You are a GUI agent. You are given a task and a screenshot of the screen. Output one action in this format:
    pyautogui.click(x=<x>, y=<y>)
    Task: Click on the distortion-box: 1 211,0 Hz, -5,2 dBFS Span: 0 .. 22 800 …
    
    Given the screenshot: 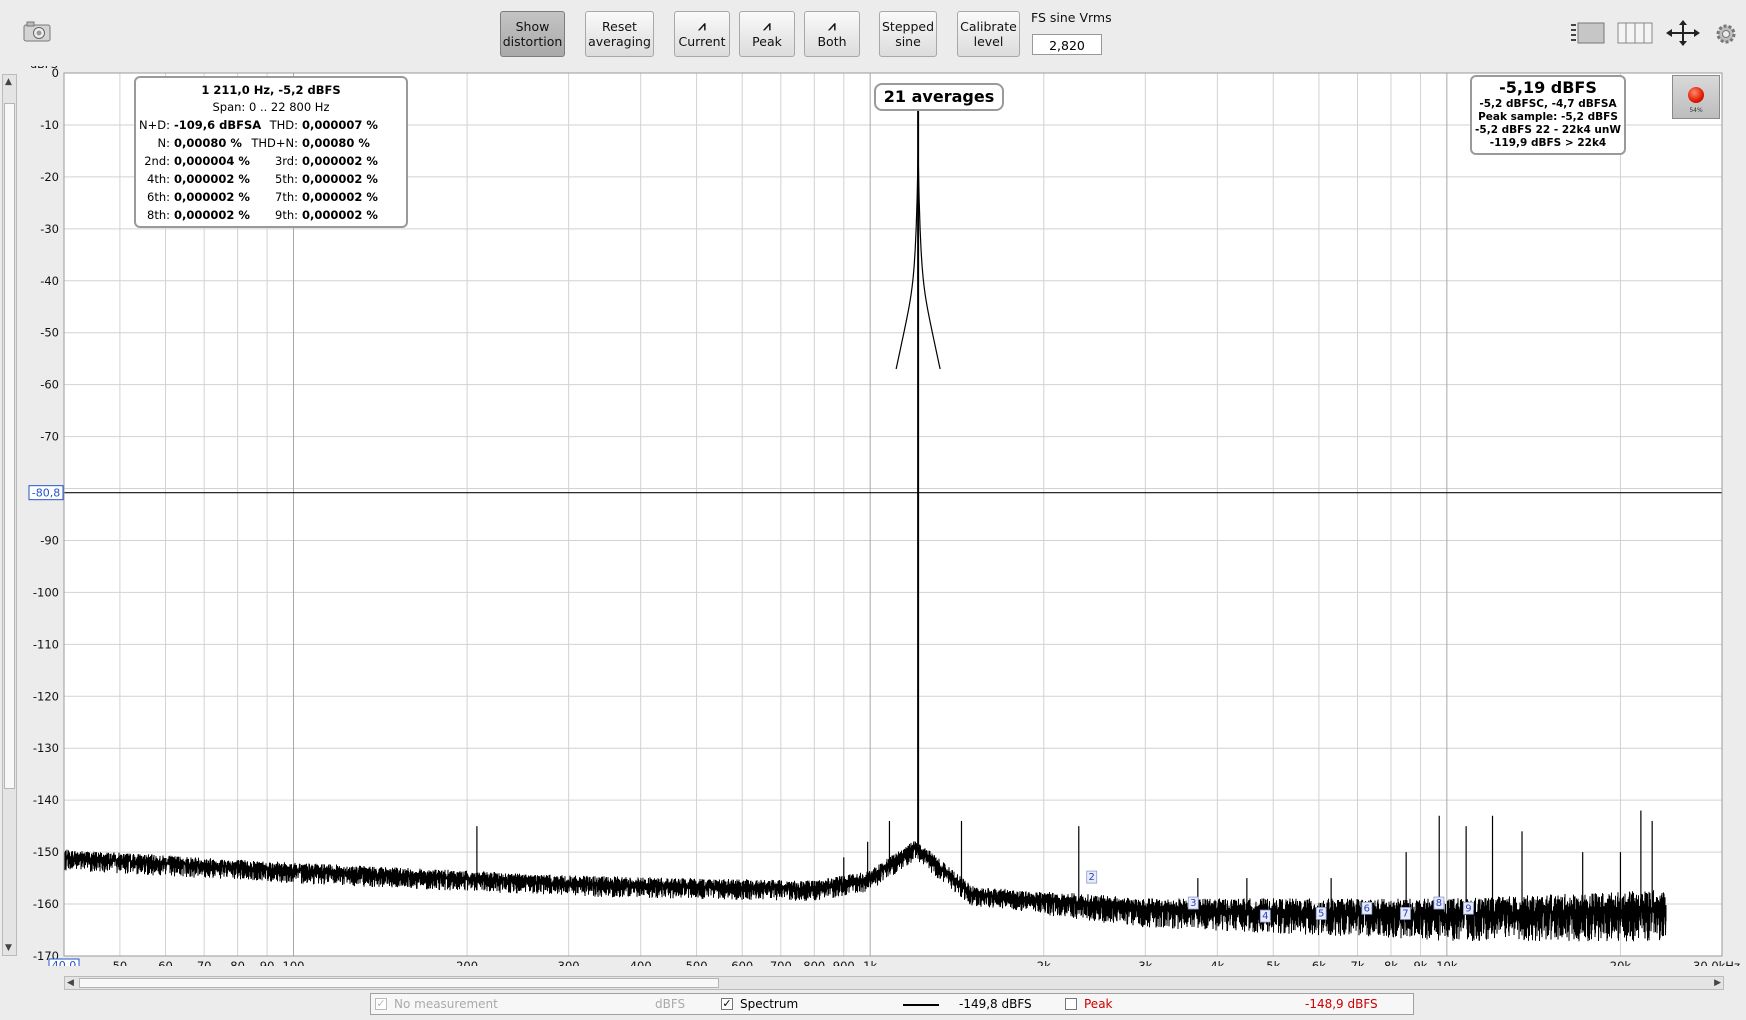 What is the action you would take?
    pyautogui.click(x=271, y=152)
    